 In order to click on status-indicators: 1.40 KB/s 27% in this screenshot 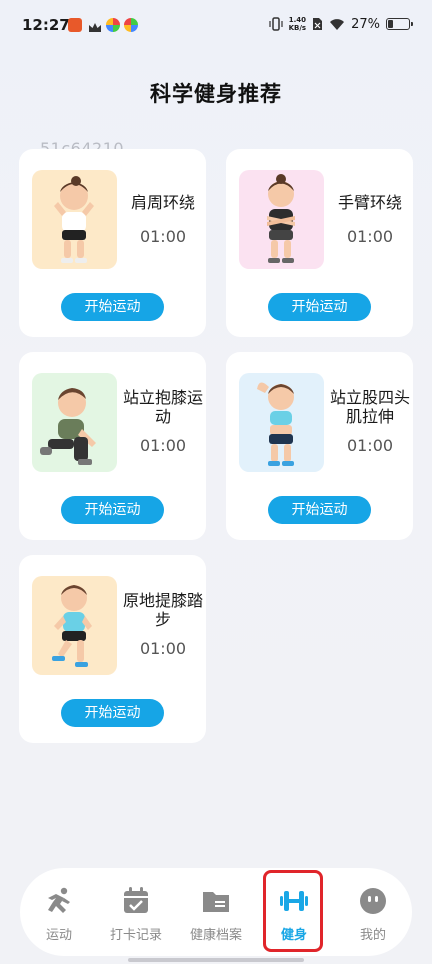, I will do `click(341, 24)`.